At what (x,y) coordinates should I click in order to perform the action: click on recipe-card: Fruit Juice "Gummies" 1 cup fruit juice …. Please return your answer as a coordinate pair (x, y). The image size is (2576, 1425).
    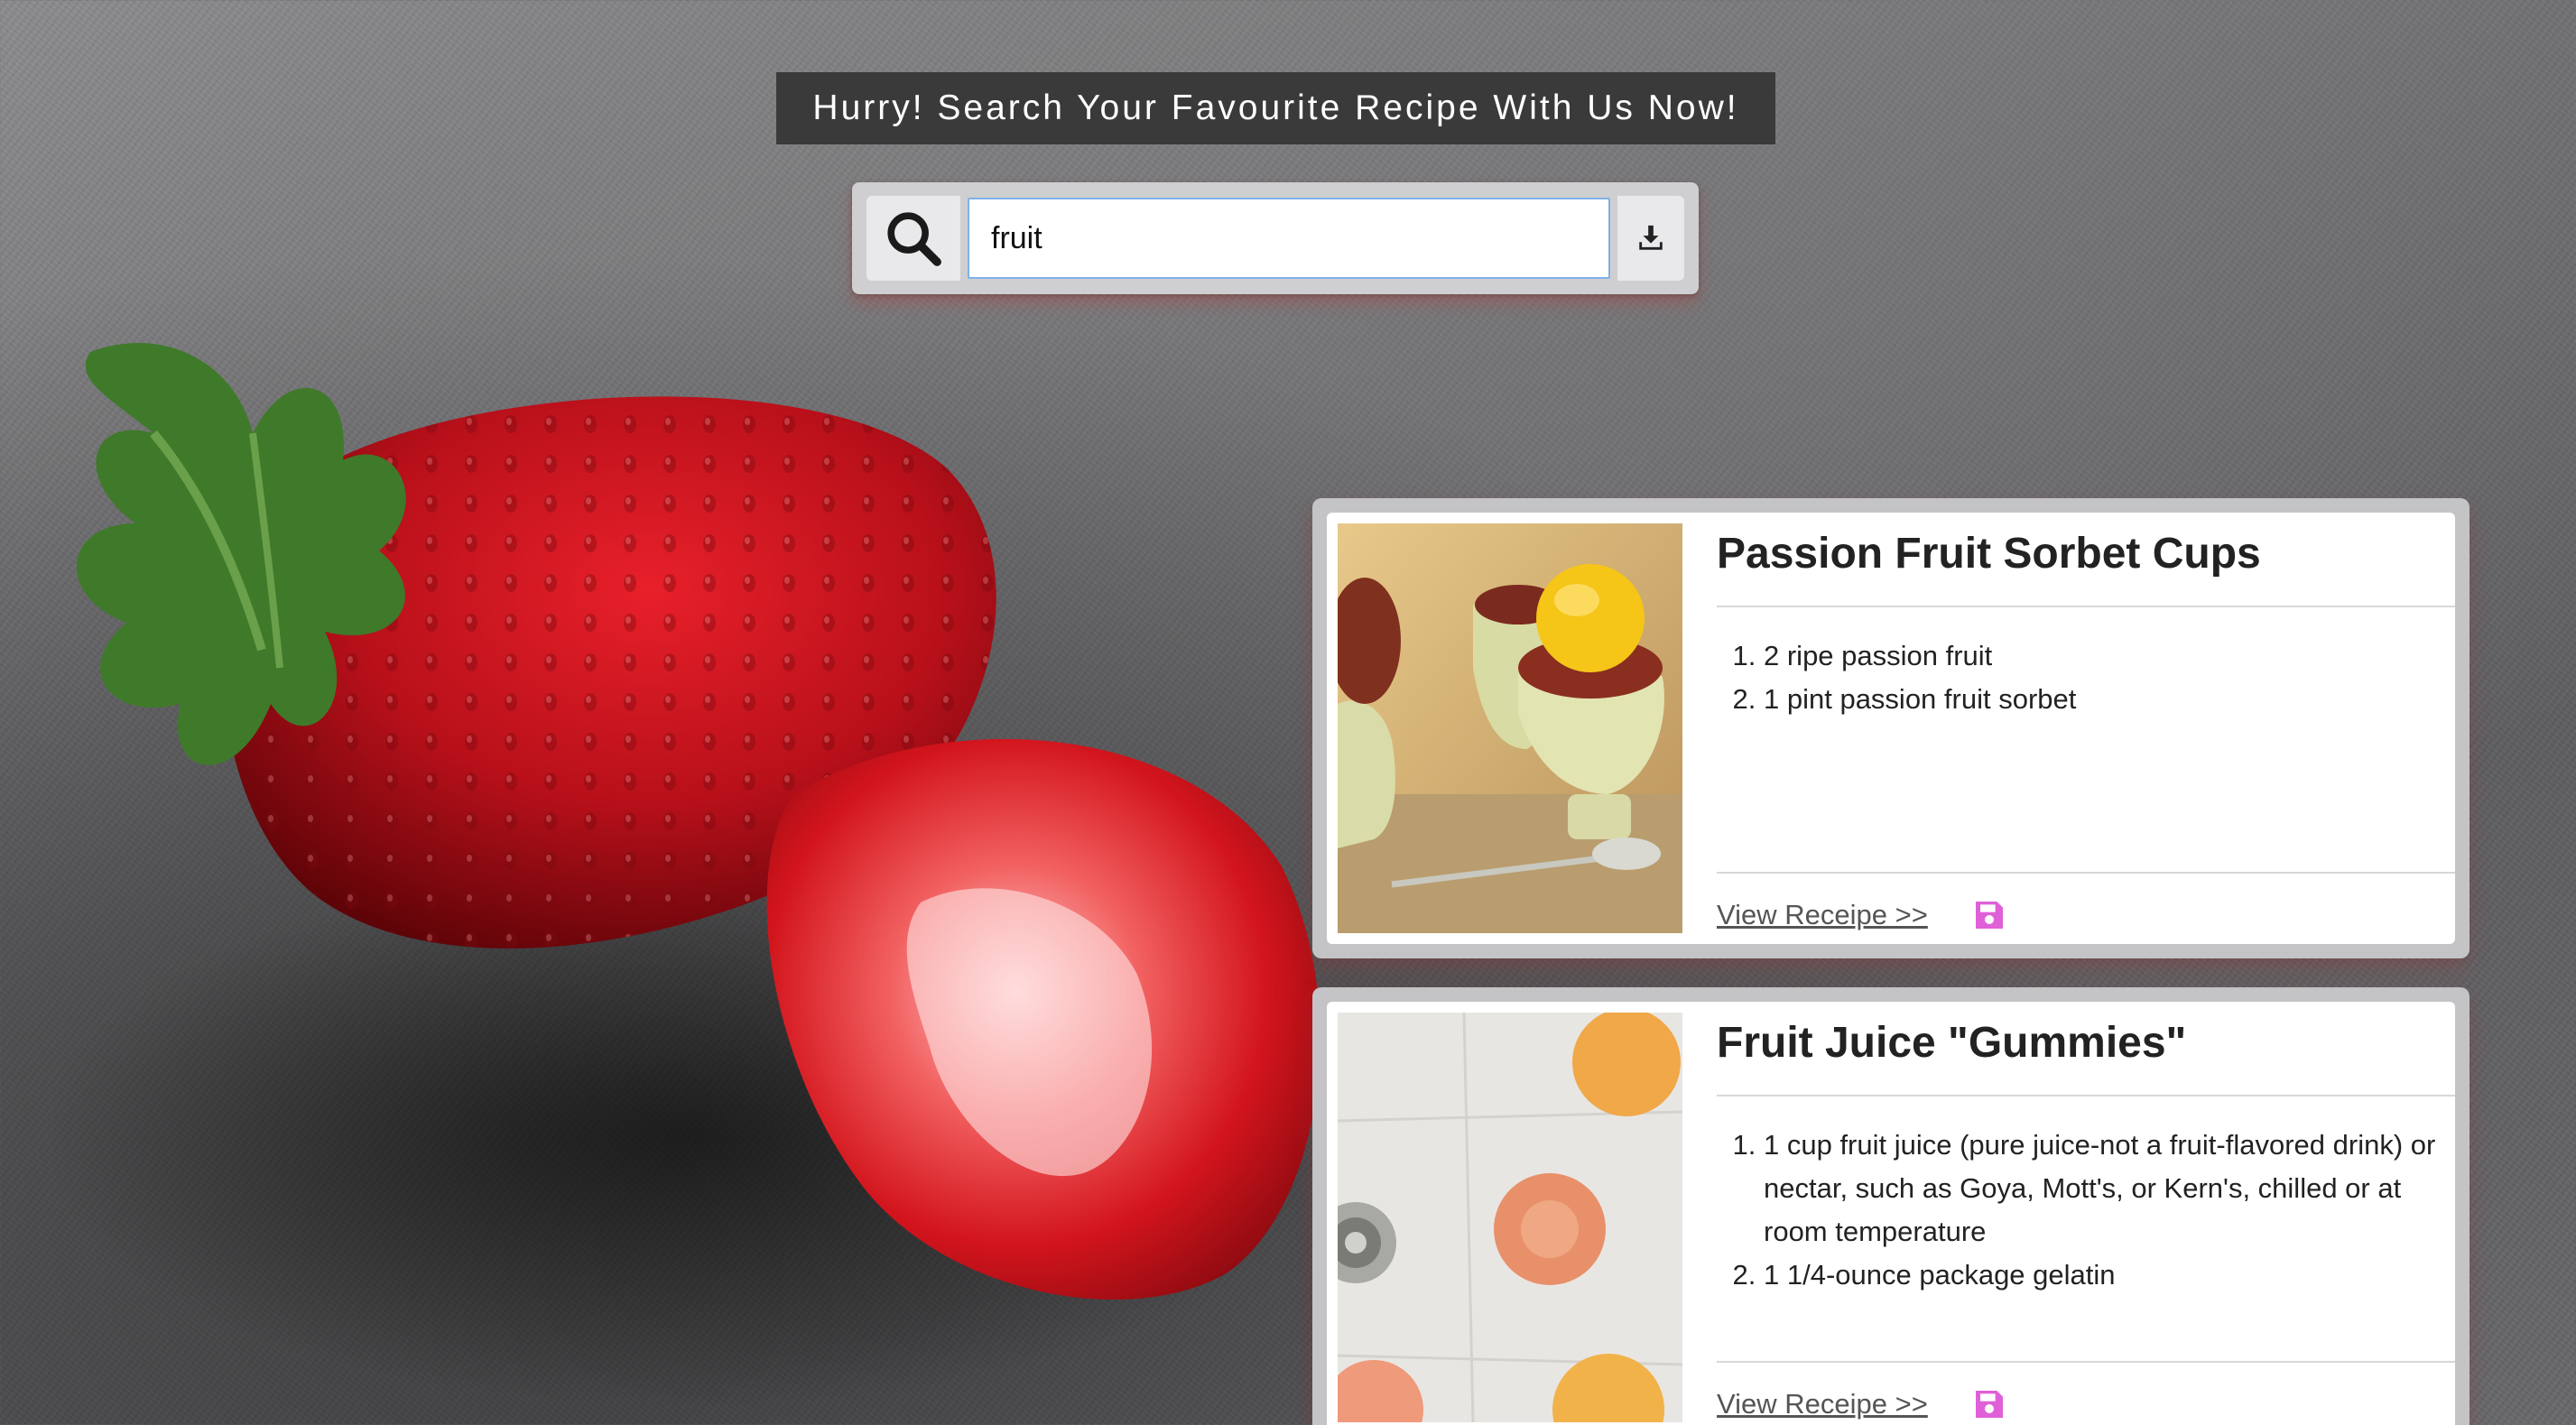
    Looking at the image, I should click on (1891, 1206).